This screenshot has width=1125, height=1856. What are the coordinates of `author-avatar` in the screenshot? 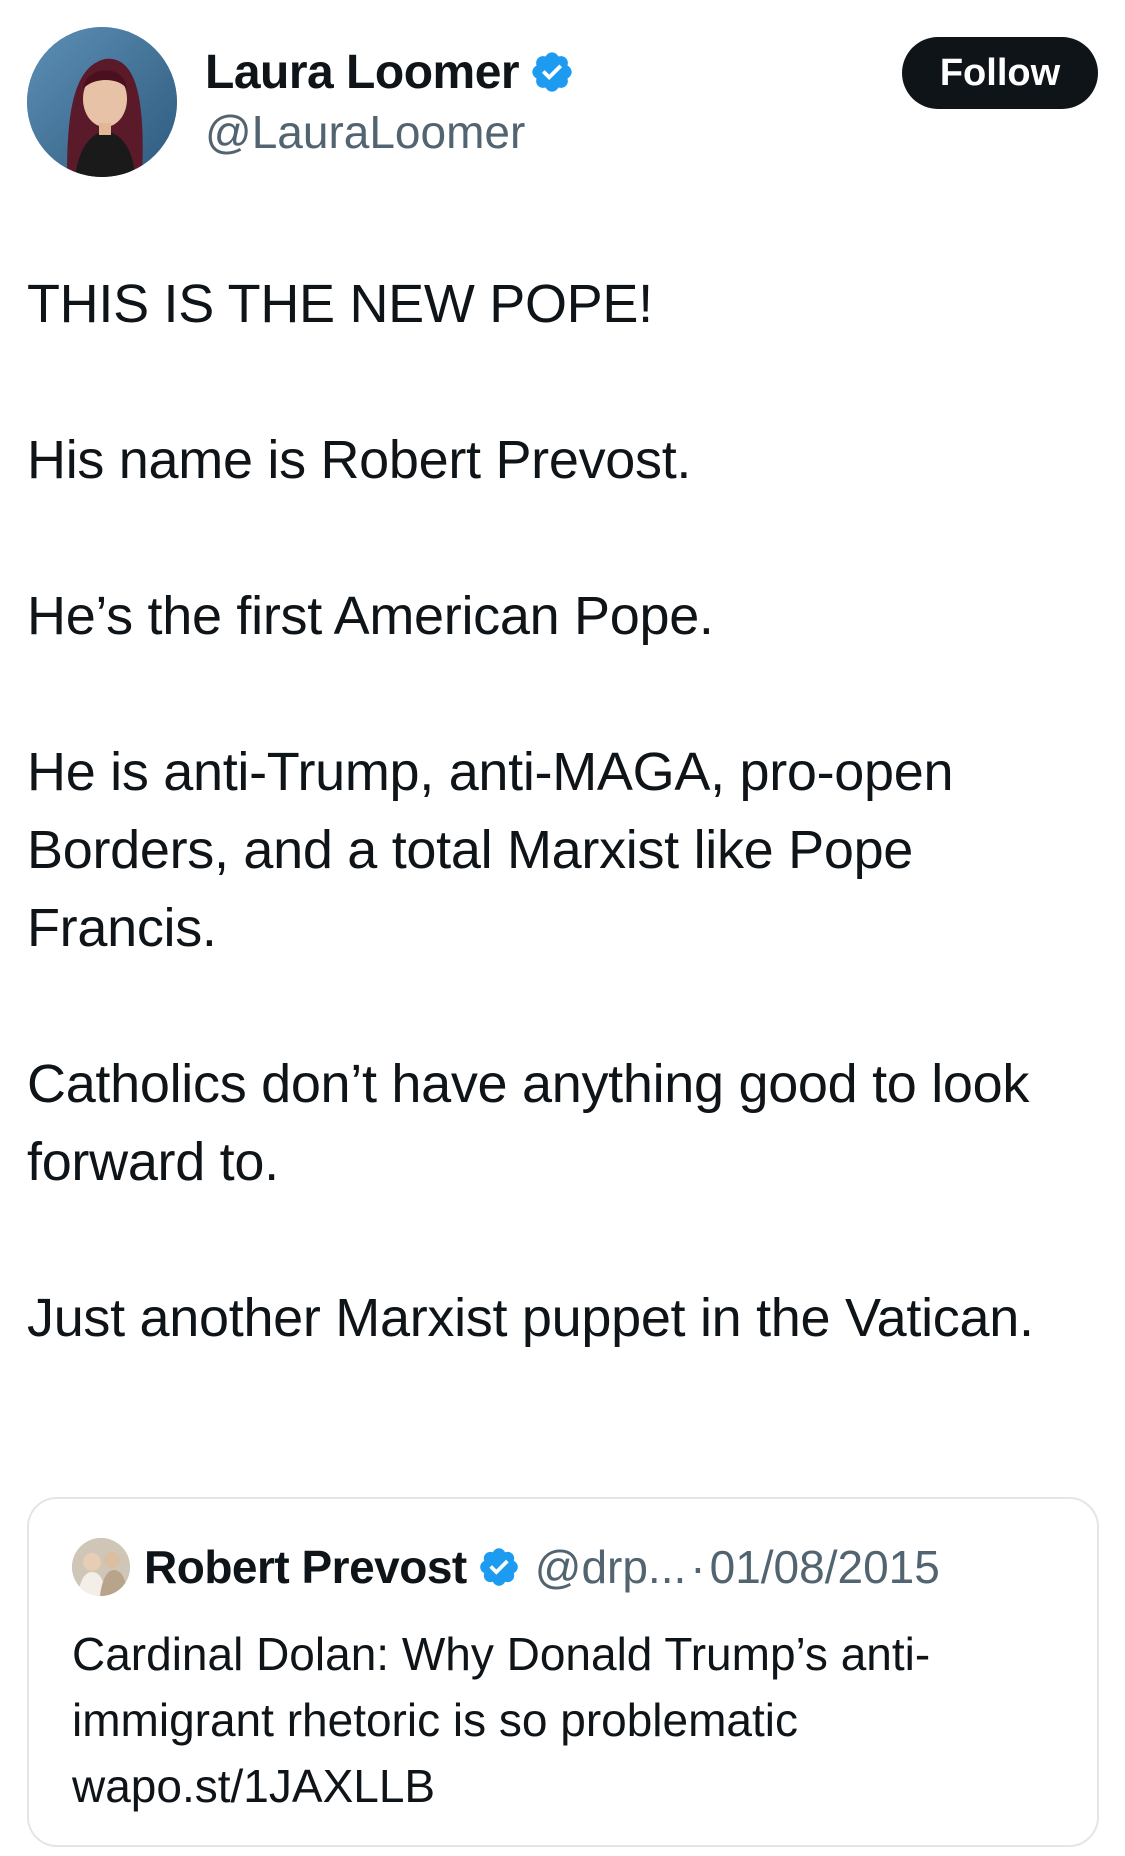 It's located at (102, 102).